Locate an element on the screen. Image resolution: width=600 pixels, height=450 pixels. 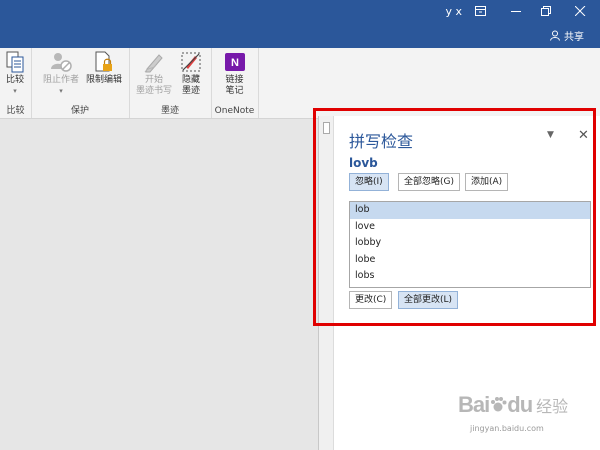
share-label: 共享 is located at coordinates (574, 37).